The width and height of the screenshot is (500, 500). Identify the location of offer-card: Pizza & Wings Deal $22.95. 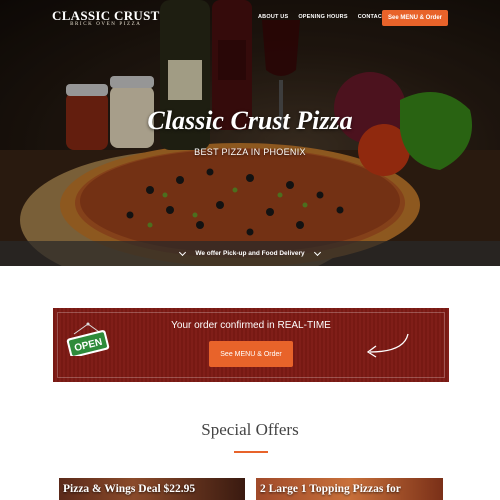
(152, 489).